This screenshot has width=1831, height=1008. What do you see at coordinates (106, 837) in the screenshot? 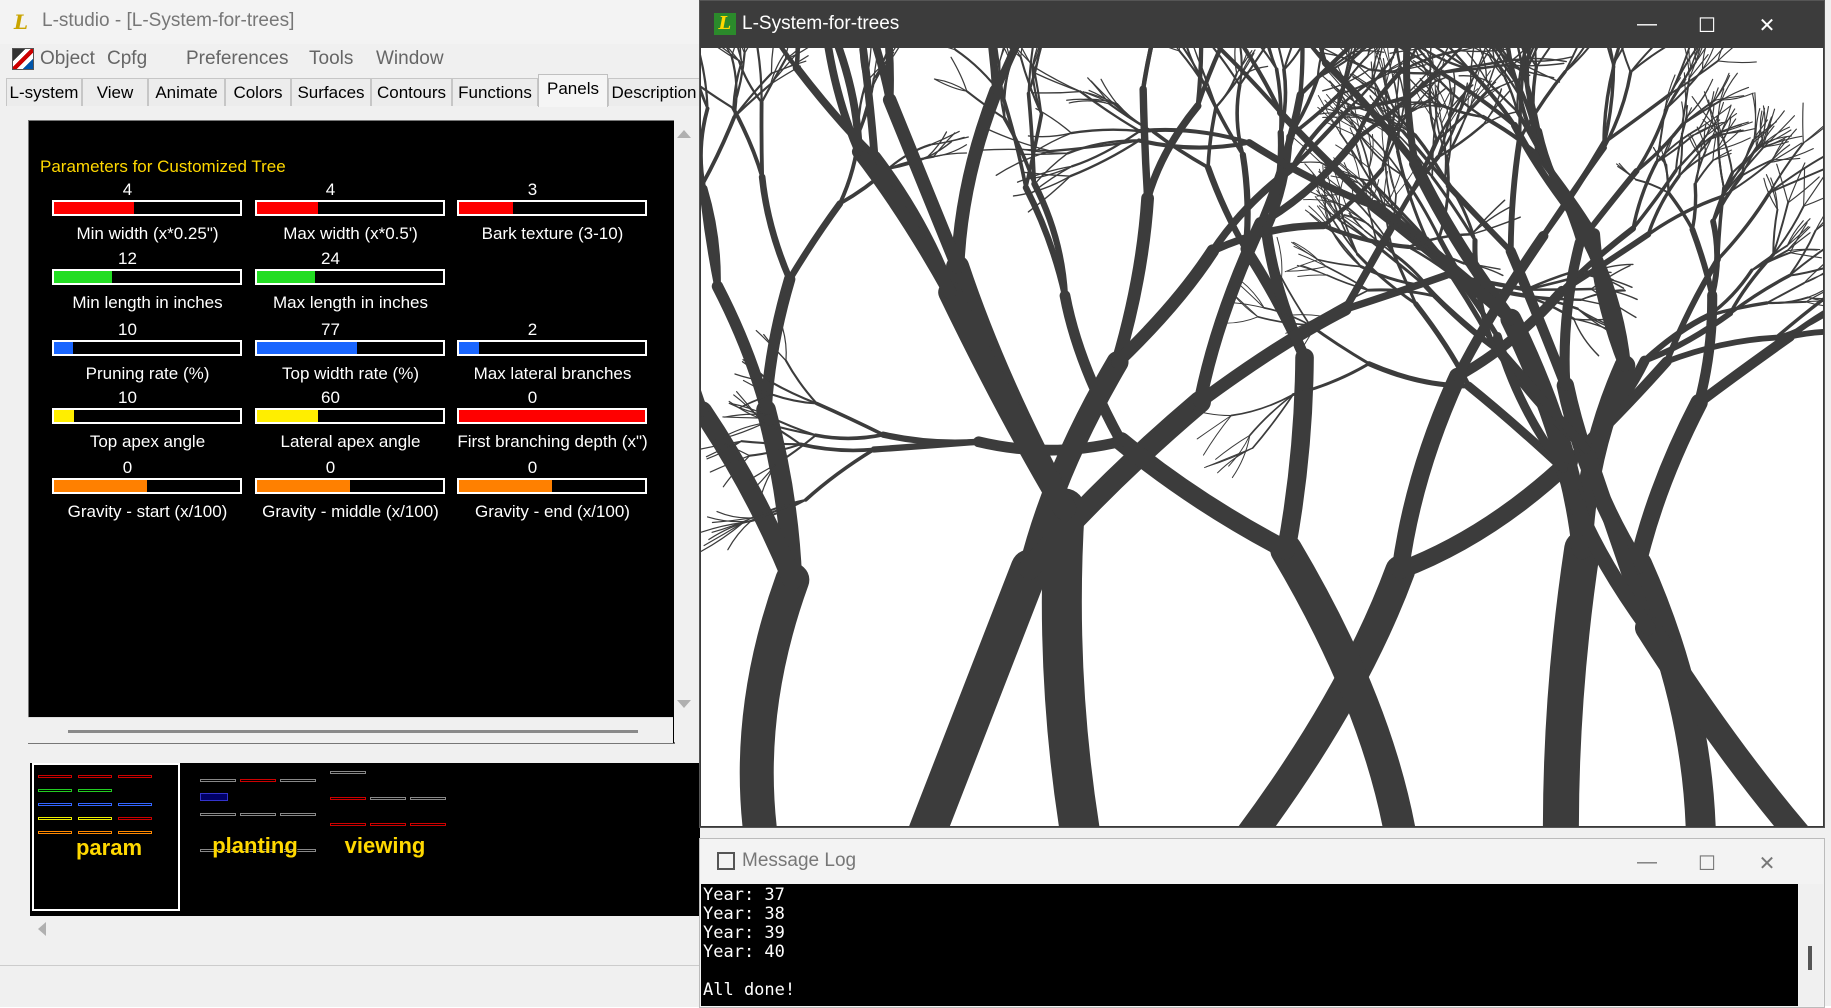
I see `thumbnail-param: param` at bounding box center [106, 837].